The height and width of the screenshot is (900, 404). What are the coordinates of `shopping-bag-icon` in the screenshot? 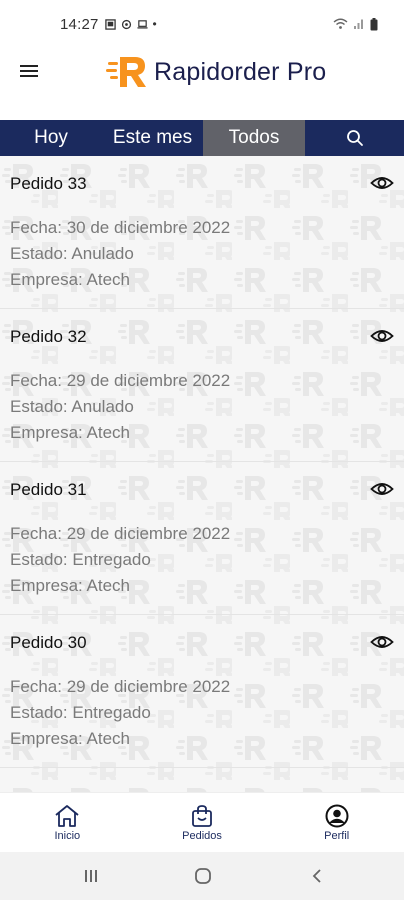 It's located at (202, 815).